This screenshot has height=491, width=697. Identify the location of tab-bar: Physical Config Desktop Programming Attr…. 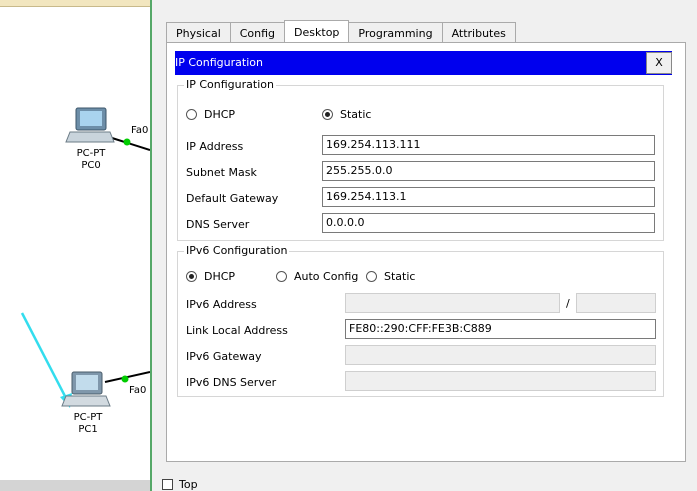
(341, 31).